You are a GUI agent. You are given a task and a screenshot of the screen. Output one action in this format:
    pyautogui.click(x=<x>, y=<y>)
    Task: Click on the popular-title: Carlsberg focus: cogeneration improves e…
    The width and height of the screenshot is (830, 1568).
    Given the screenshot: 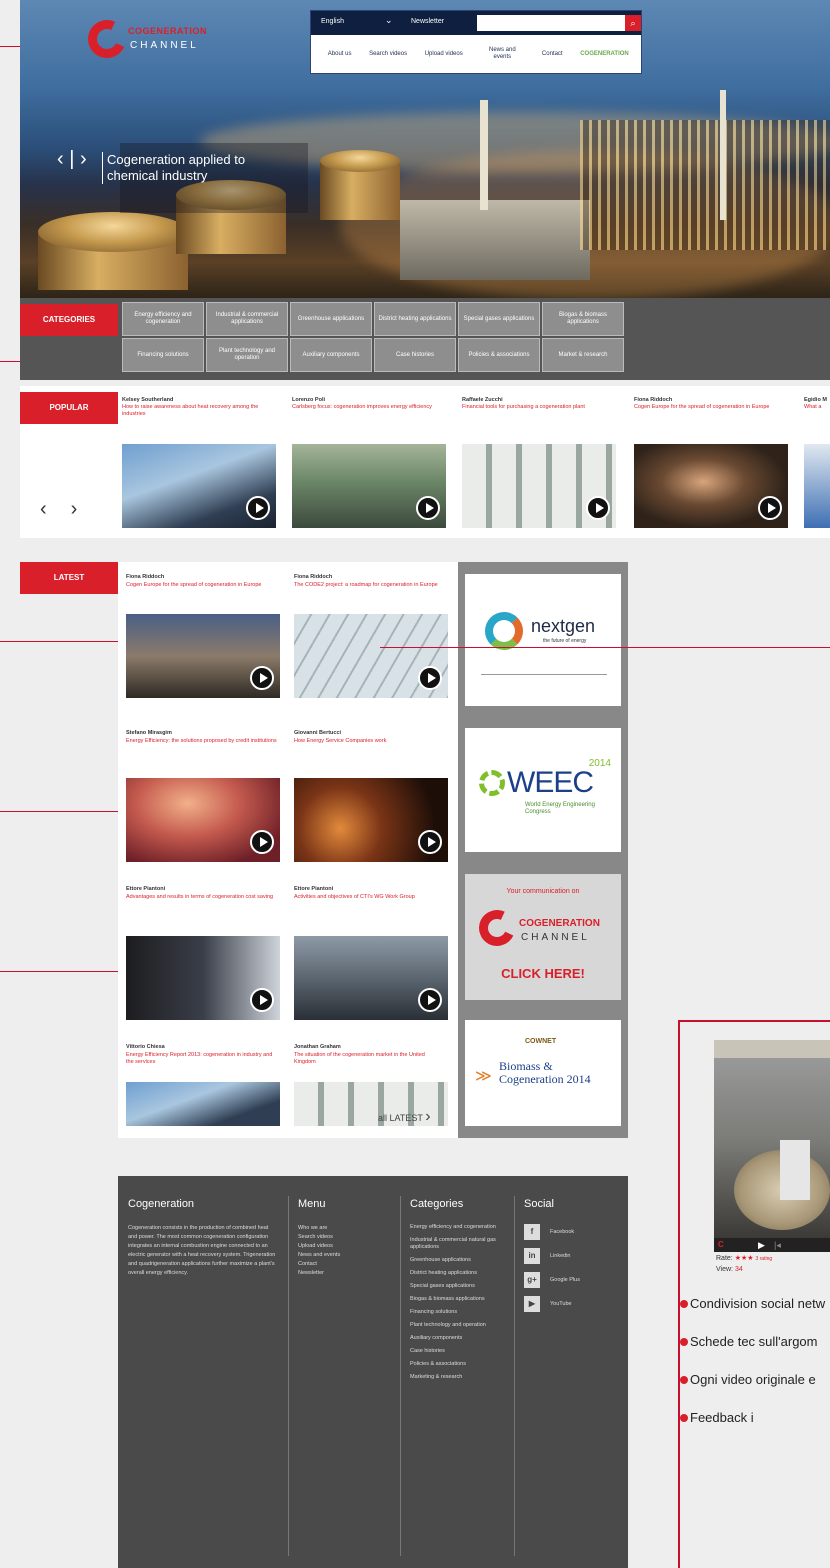 What is the action you would take?
    pyautogui.click(x=367, y=418)
    